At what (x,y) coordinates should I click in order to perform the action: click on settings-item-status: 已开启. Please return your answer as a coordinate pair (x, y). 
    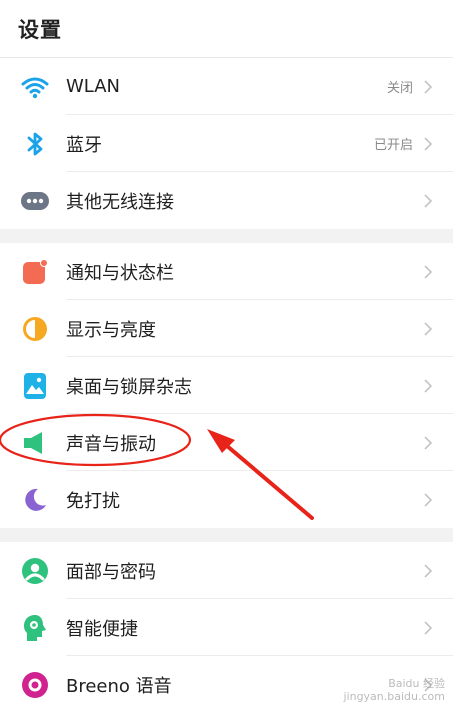
    Looking at the image, I should click on (393, 145).